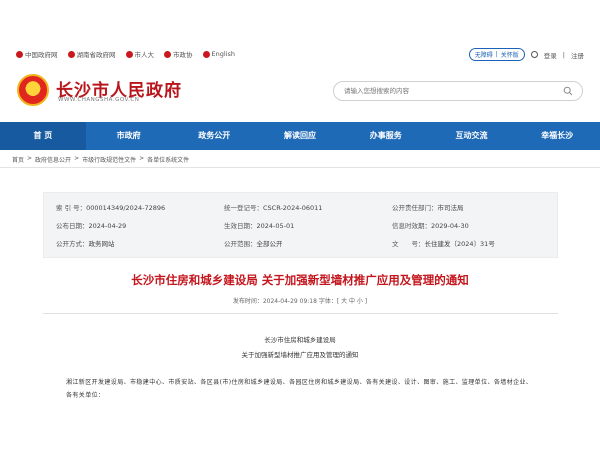 This screenshot has height=450, width=600. I want to click on nav-services: 办事服务, so click(386, 136).